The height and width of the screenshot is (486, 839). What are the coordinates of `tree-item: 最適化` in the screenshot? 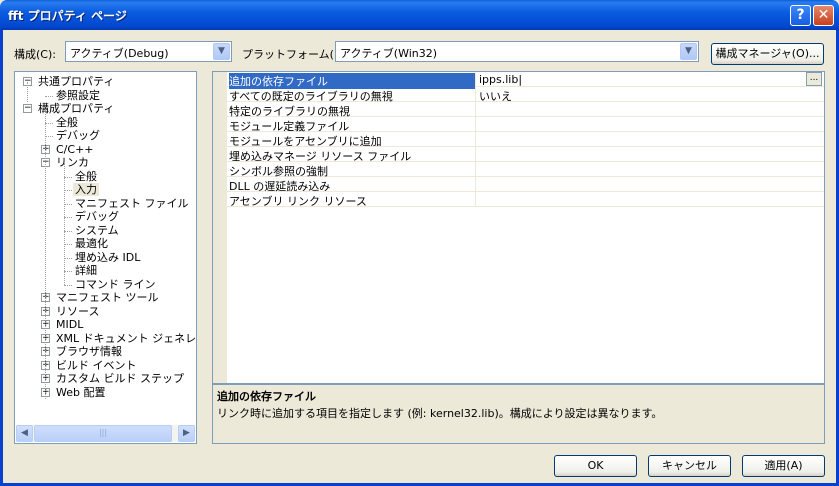 It's located at (91, 243).